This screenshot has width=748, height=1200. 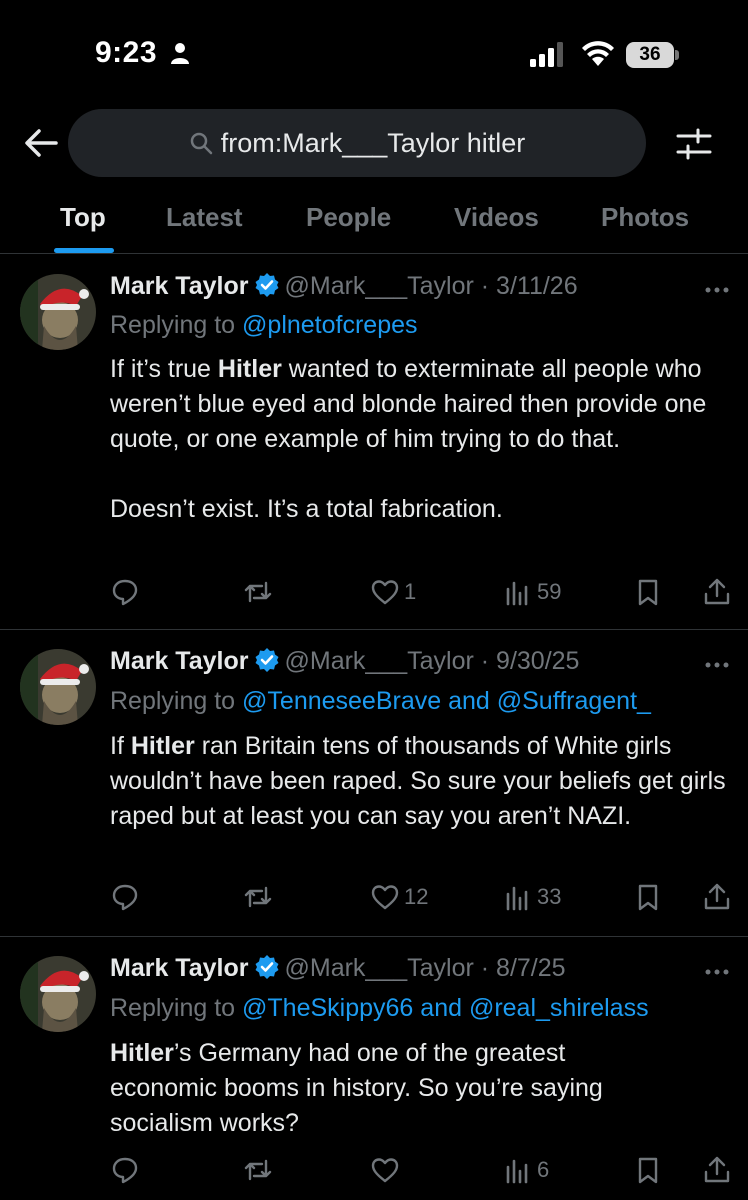 I want to click on replying-to: Replying to @plnetofcrepes, so click(x=264, y=325).